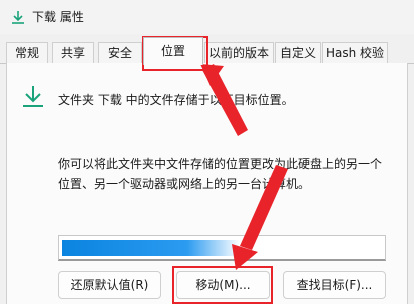 The image size is (414, 304). I want to click on button-highlight-box, so click(222, 285).